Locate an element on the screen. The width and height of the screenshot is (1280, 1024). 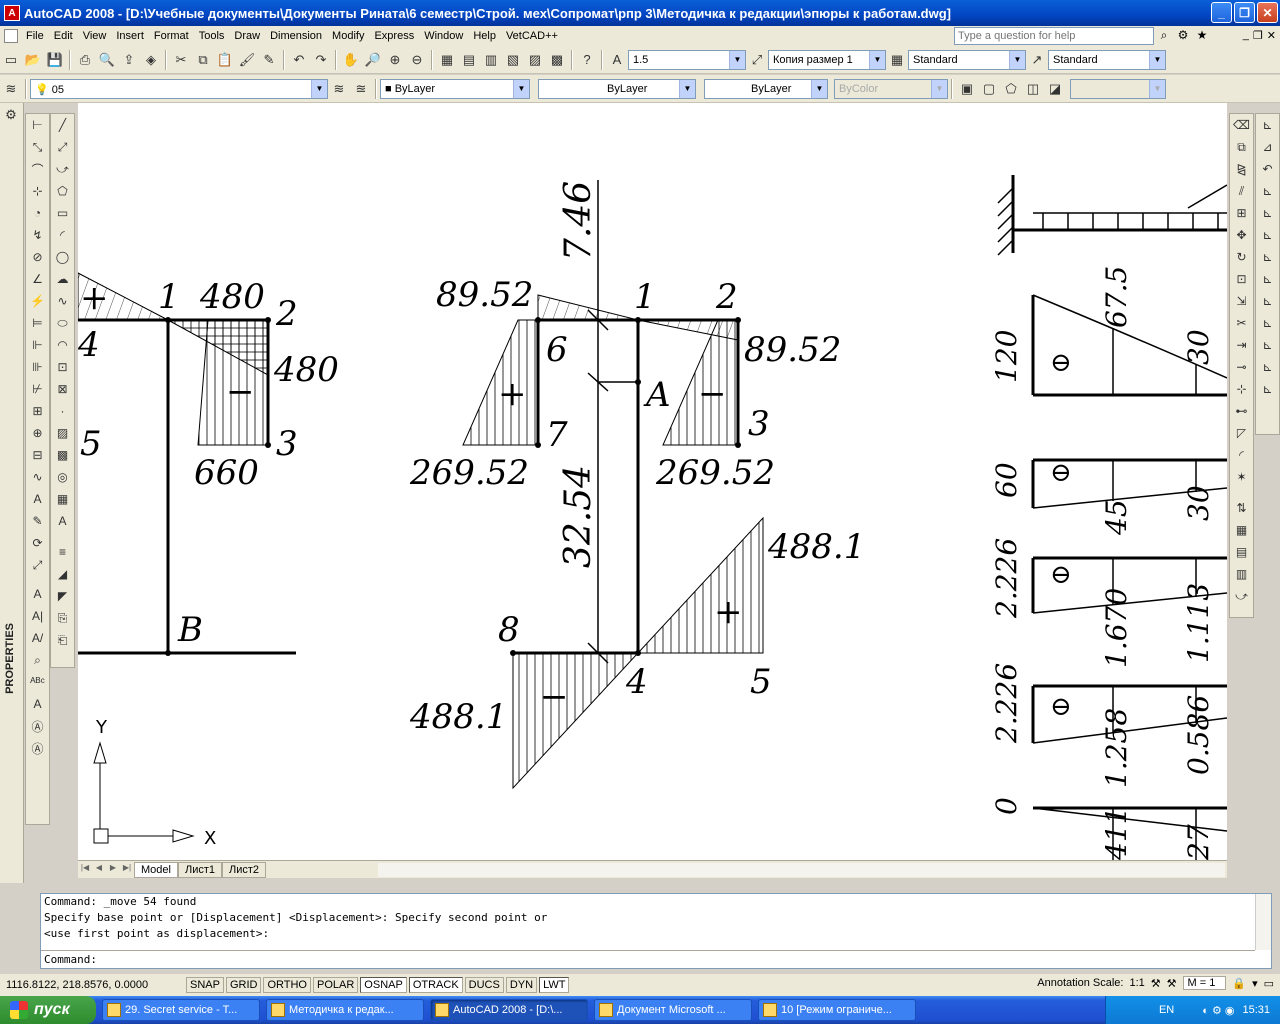
dimension-style-vt-icon: ⤢ is located at coordinates (38, 565).